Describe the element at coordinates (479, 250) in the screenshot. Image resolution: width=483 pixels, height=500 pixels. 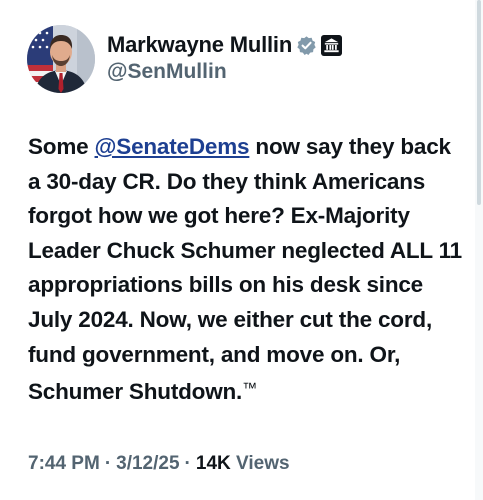
I see `scrollbar` at that location.